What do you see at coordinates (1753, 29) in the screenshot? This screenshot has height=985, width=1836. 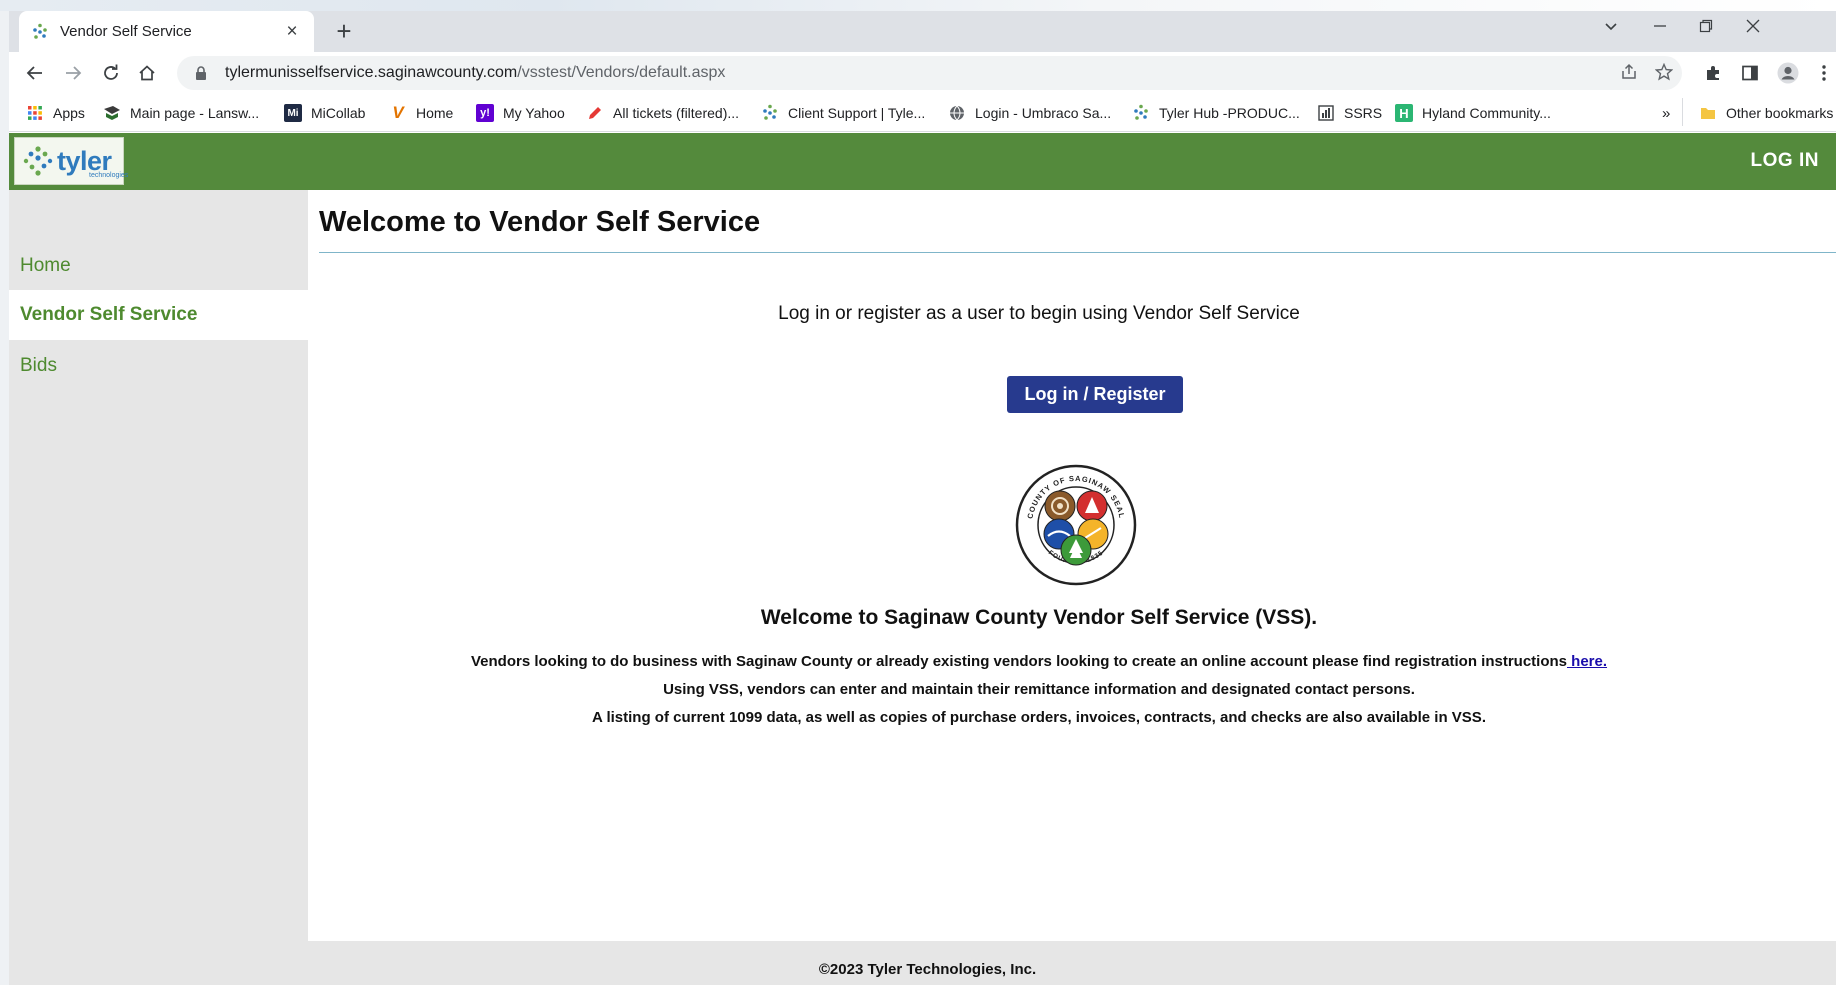 I see `close-window-icon` at bounding box center [1753, 29].